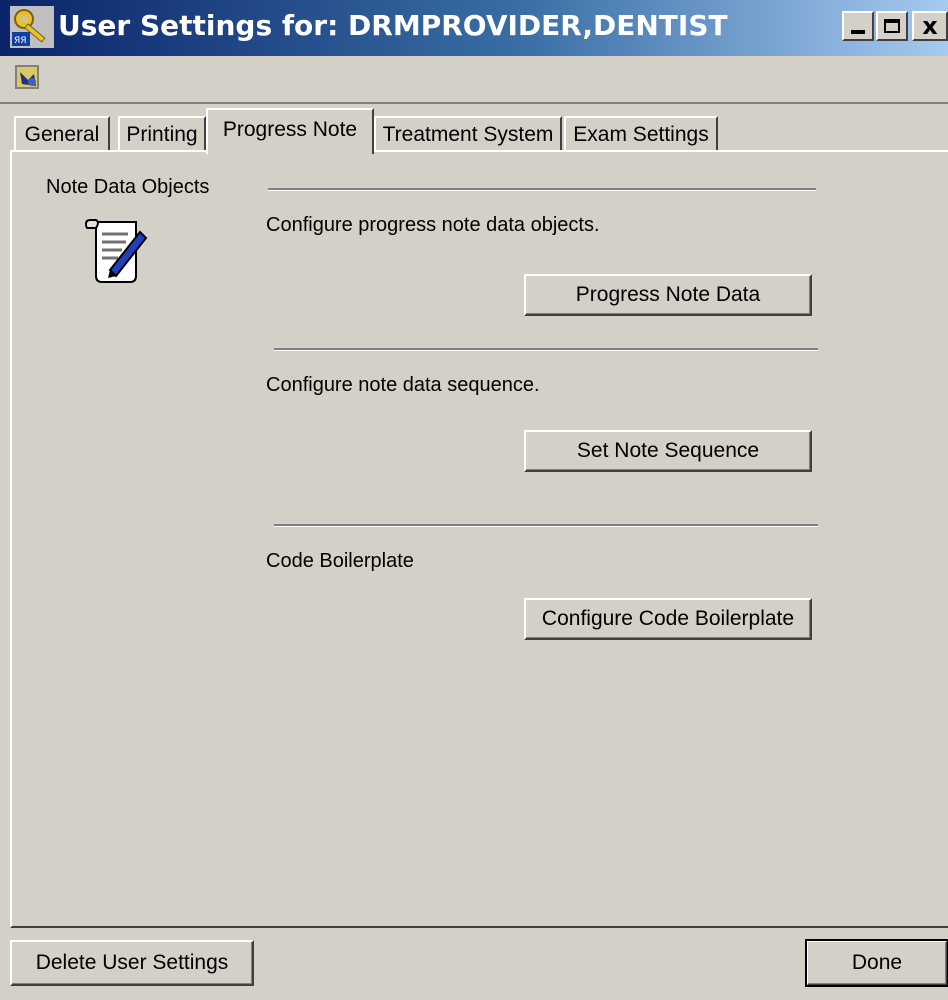 The width and height of the screenshot is (948, 1000). I want to click on group-3-description: Code Boilerplate, so click(340, 561).